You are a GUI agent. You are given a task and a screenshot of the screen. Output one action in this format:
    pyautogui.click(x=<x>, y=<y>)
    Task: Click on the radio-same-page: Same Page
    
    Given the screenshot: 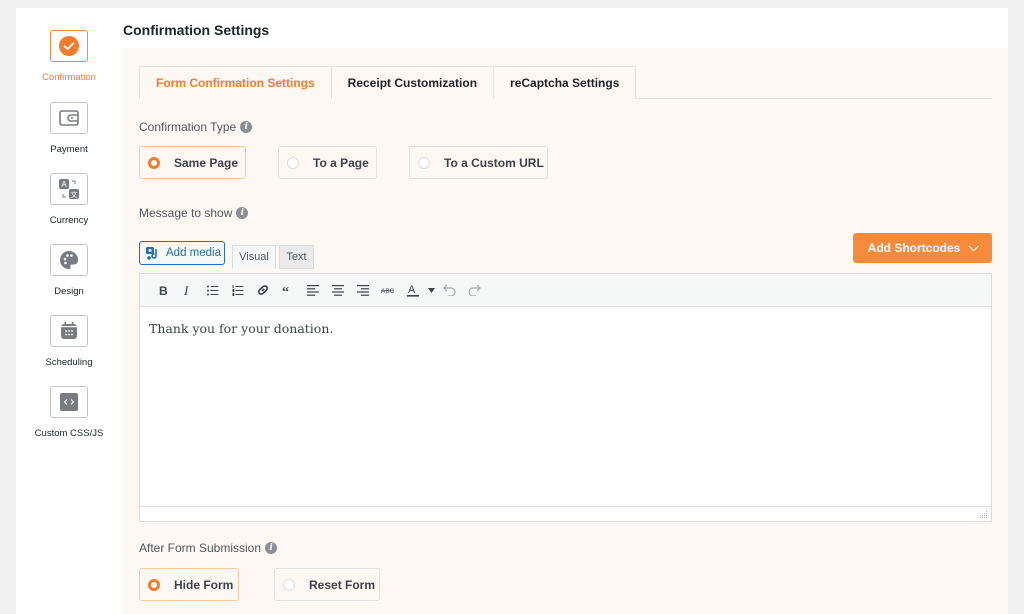 What is the action you would take?
    pyautogui.click(x=192, y=162)
    